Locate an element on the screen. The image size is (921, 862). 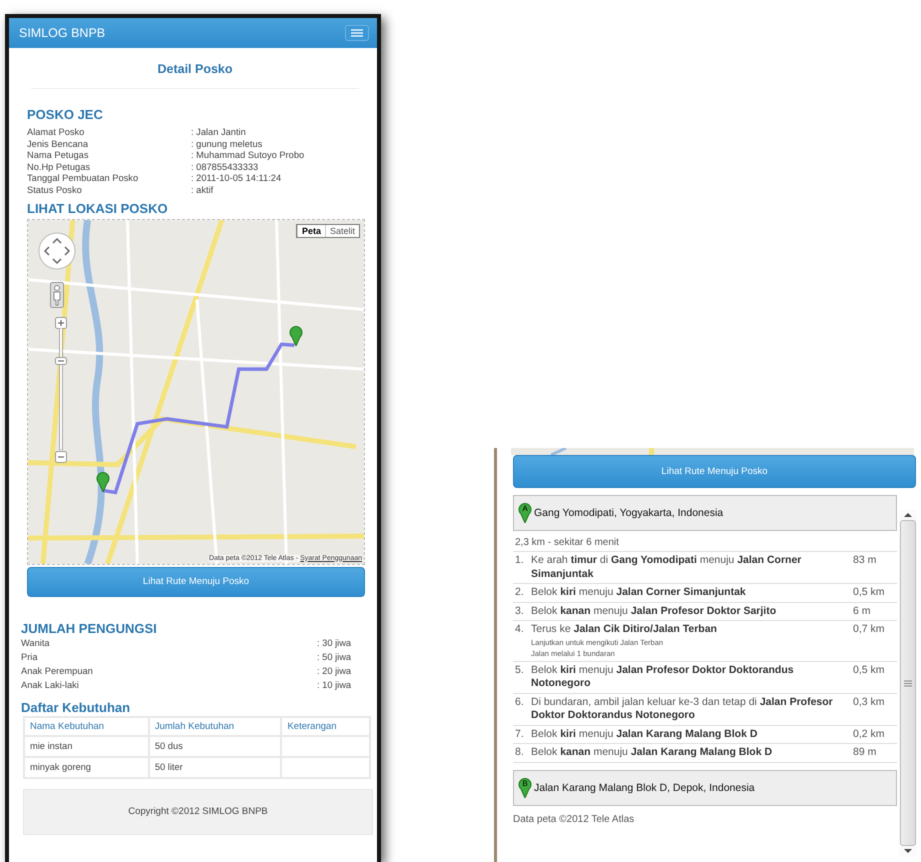
step-number: 7. is located at coordinates (520, 734).